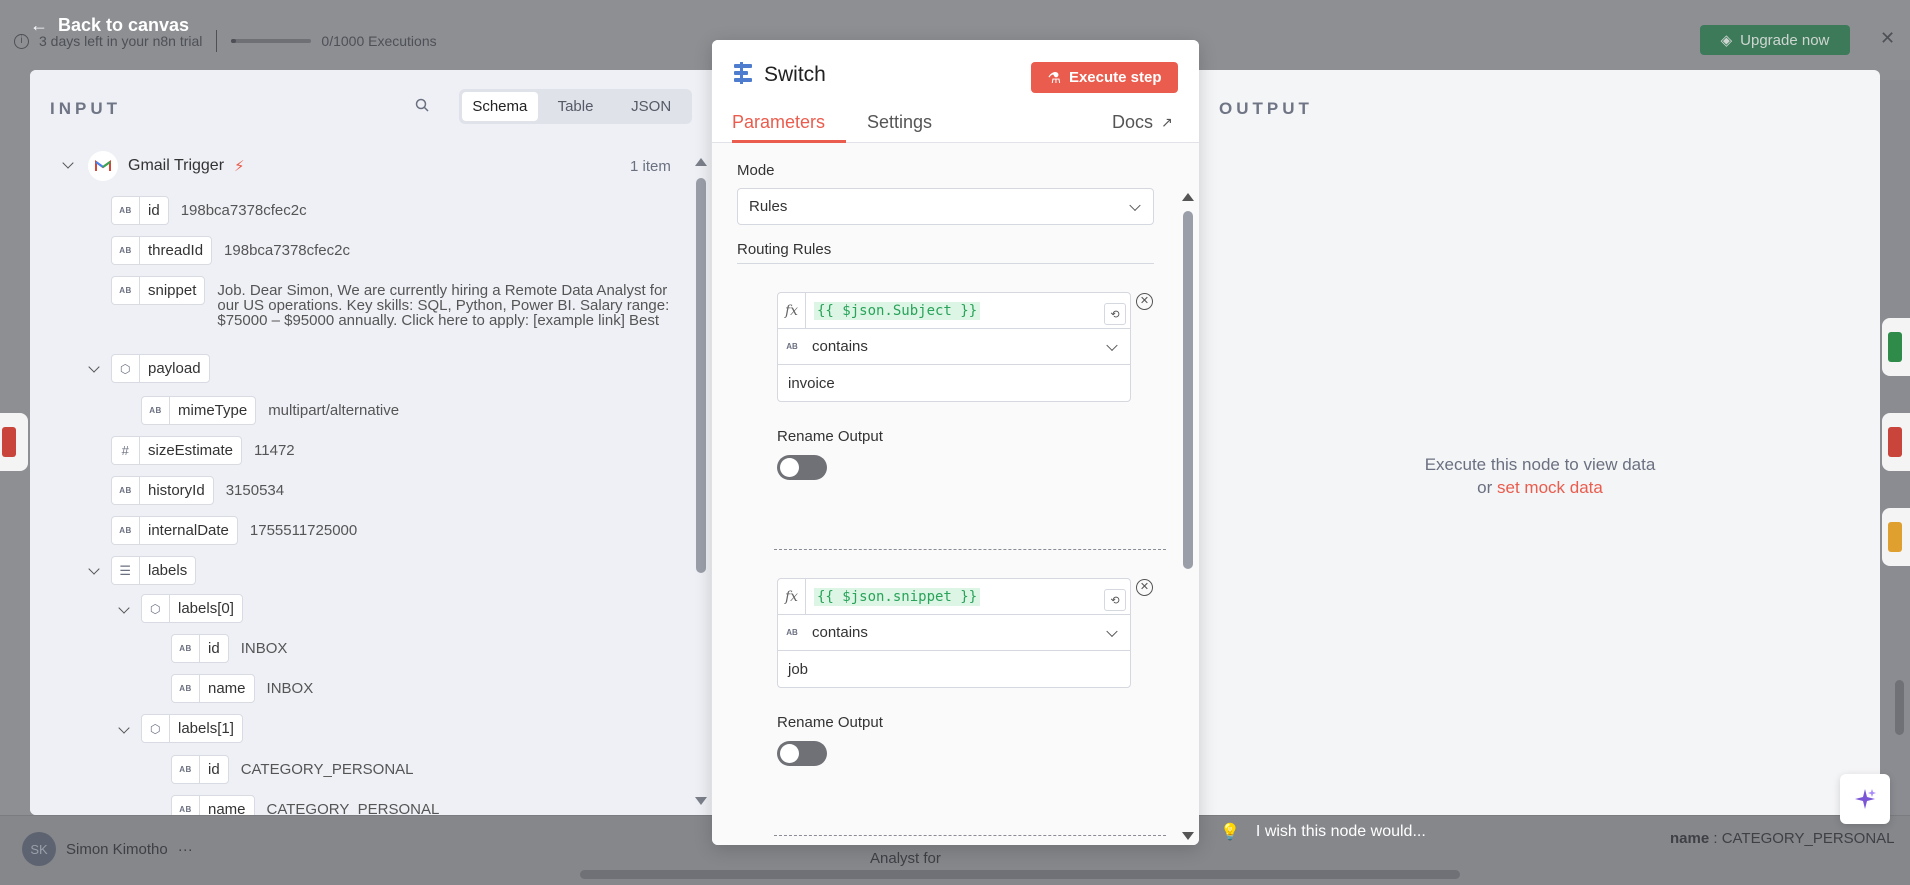 The height and width of the screenshot is (885, 1910). I want to click on prev-node-tile, so click(14, 442).